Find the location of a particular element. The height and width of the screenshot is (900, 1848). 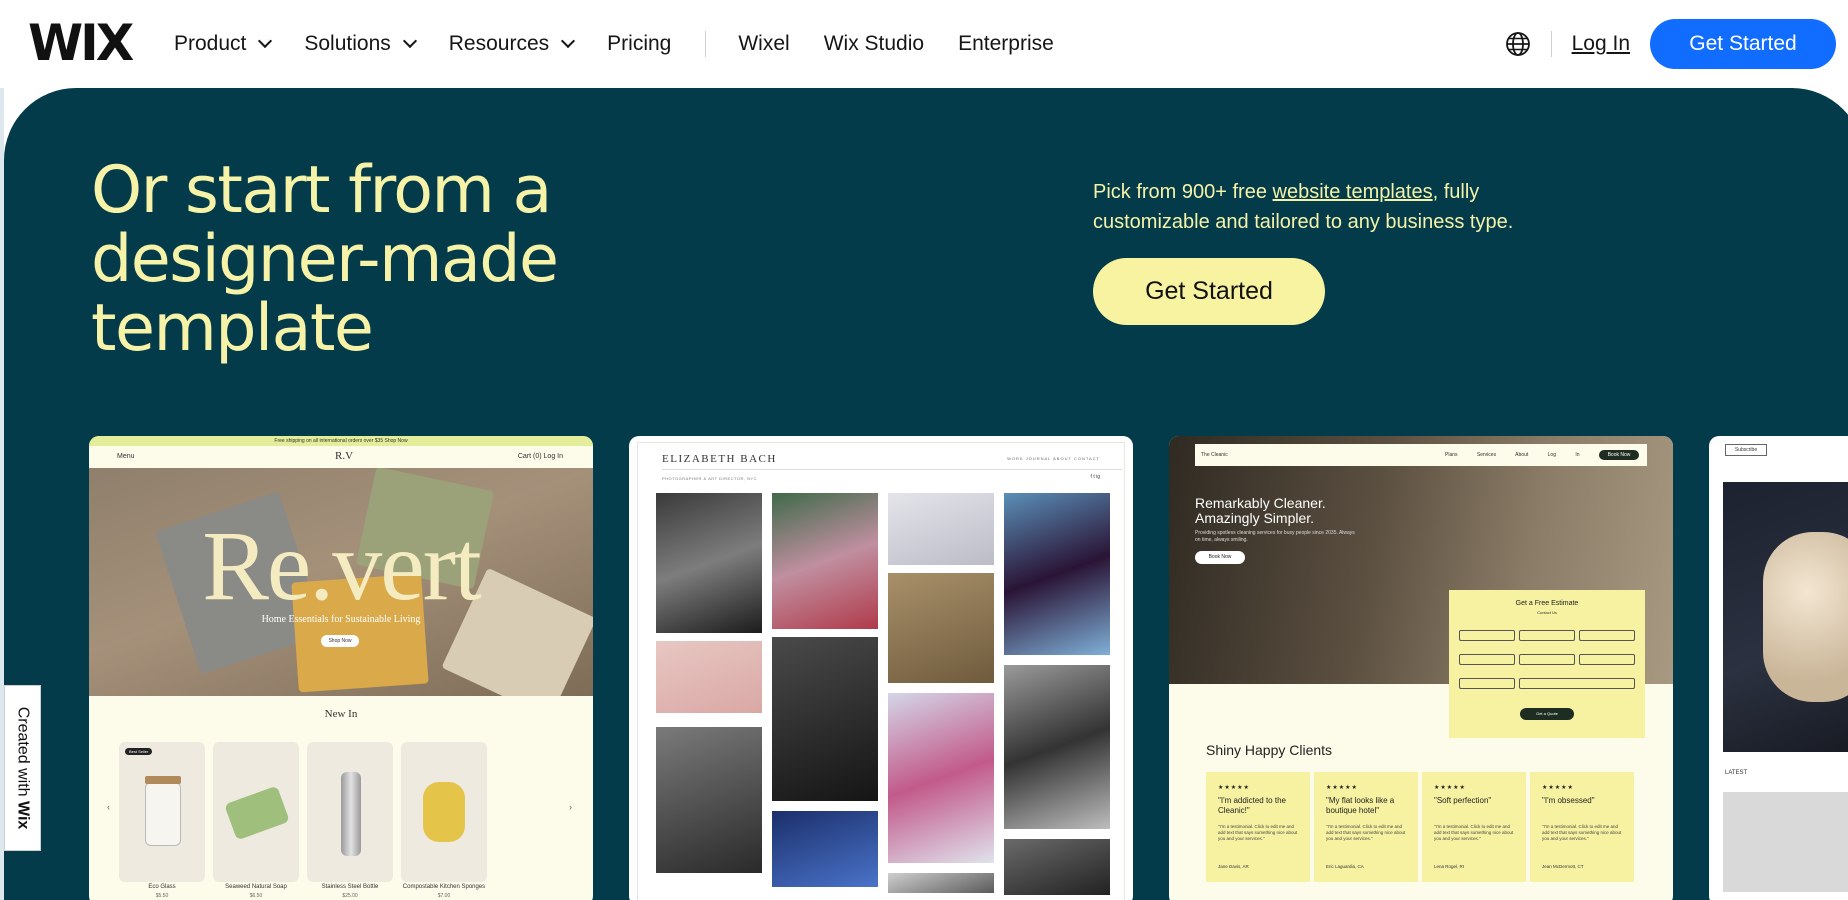

sculpture-image is located at coordinates (1785, 617).